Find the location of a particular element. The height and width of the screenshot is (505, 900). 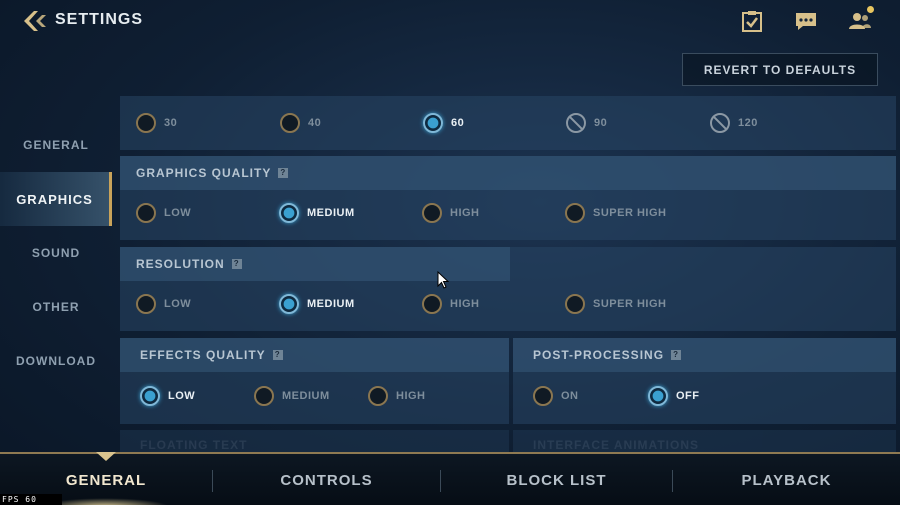

graphics-option-super-high: SUPER HIGH is located at coordinates (615, 213).